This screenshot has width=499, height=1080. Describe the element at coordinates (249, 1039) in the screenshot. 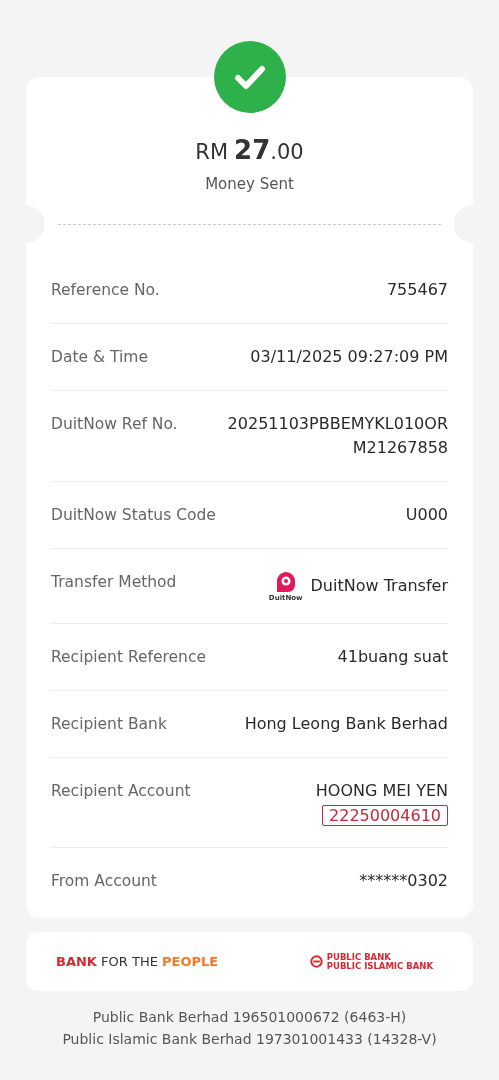

I see `company-registration-text: Public Islamic Bank Berhad 197301001433 (14328-V)` at that location.